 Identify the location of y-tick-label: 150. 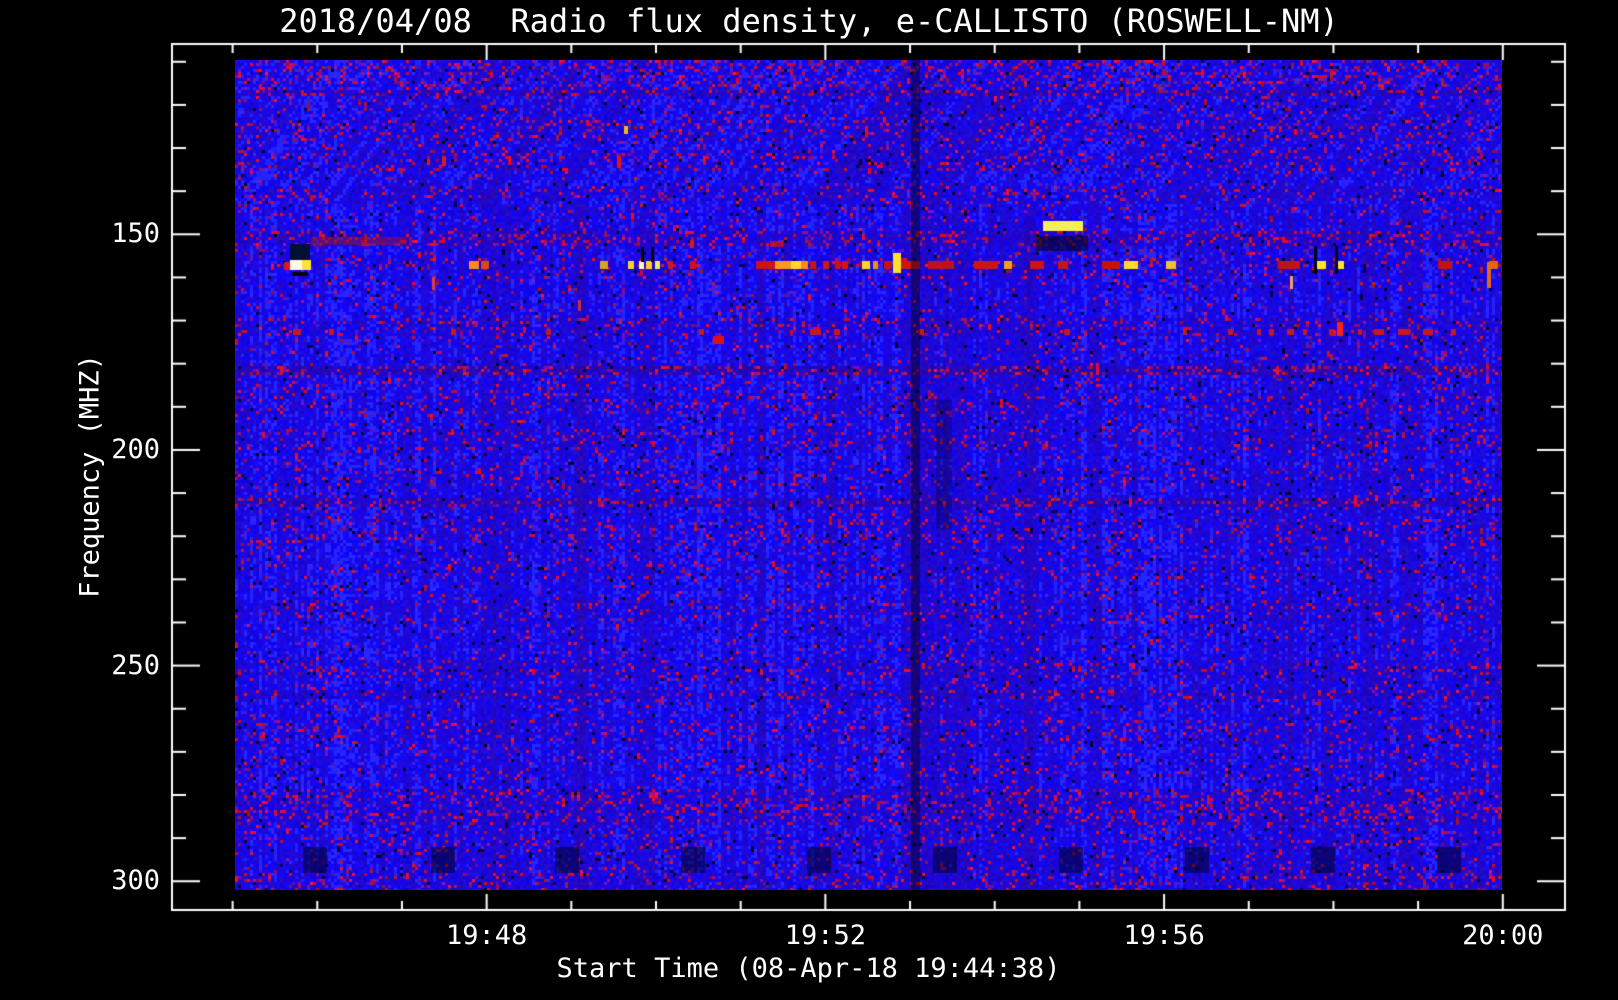
(135, 234).